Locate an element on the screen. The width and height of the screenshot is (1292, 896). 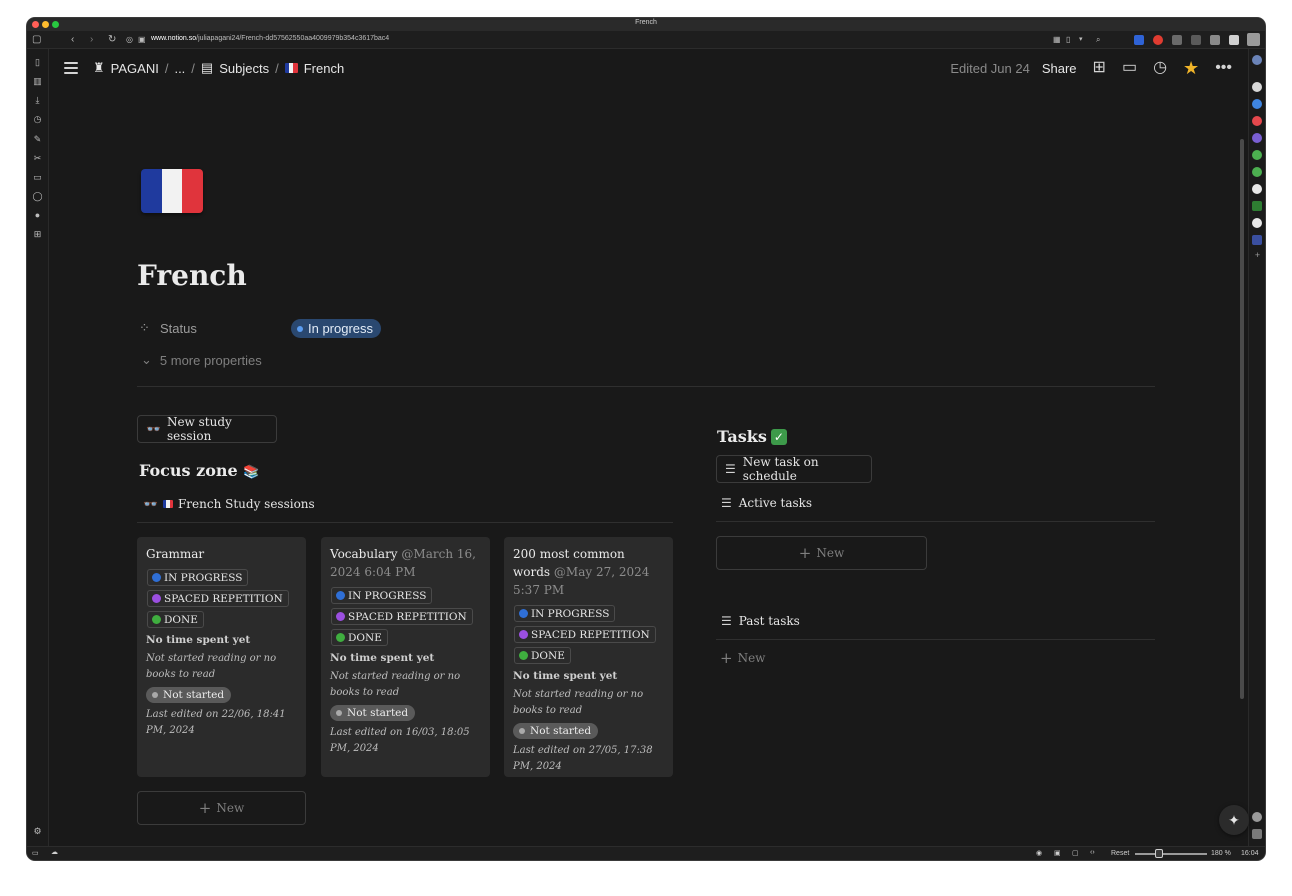
calendar-icon: ▭ is located at coordinates (37, 177).